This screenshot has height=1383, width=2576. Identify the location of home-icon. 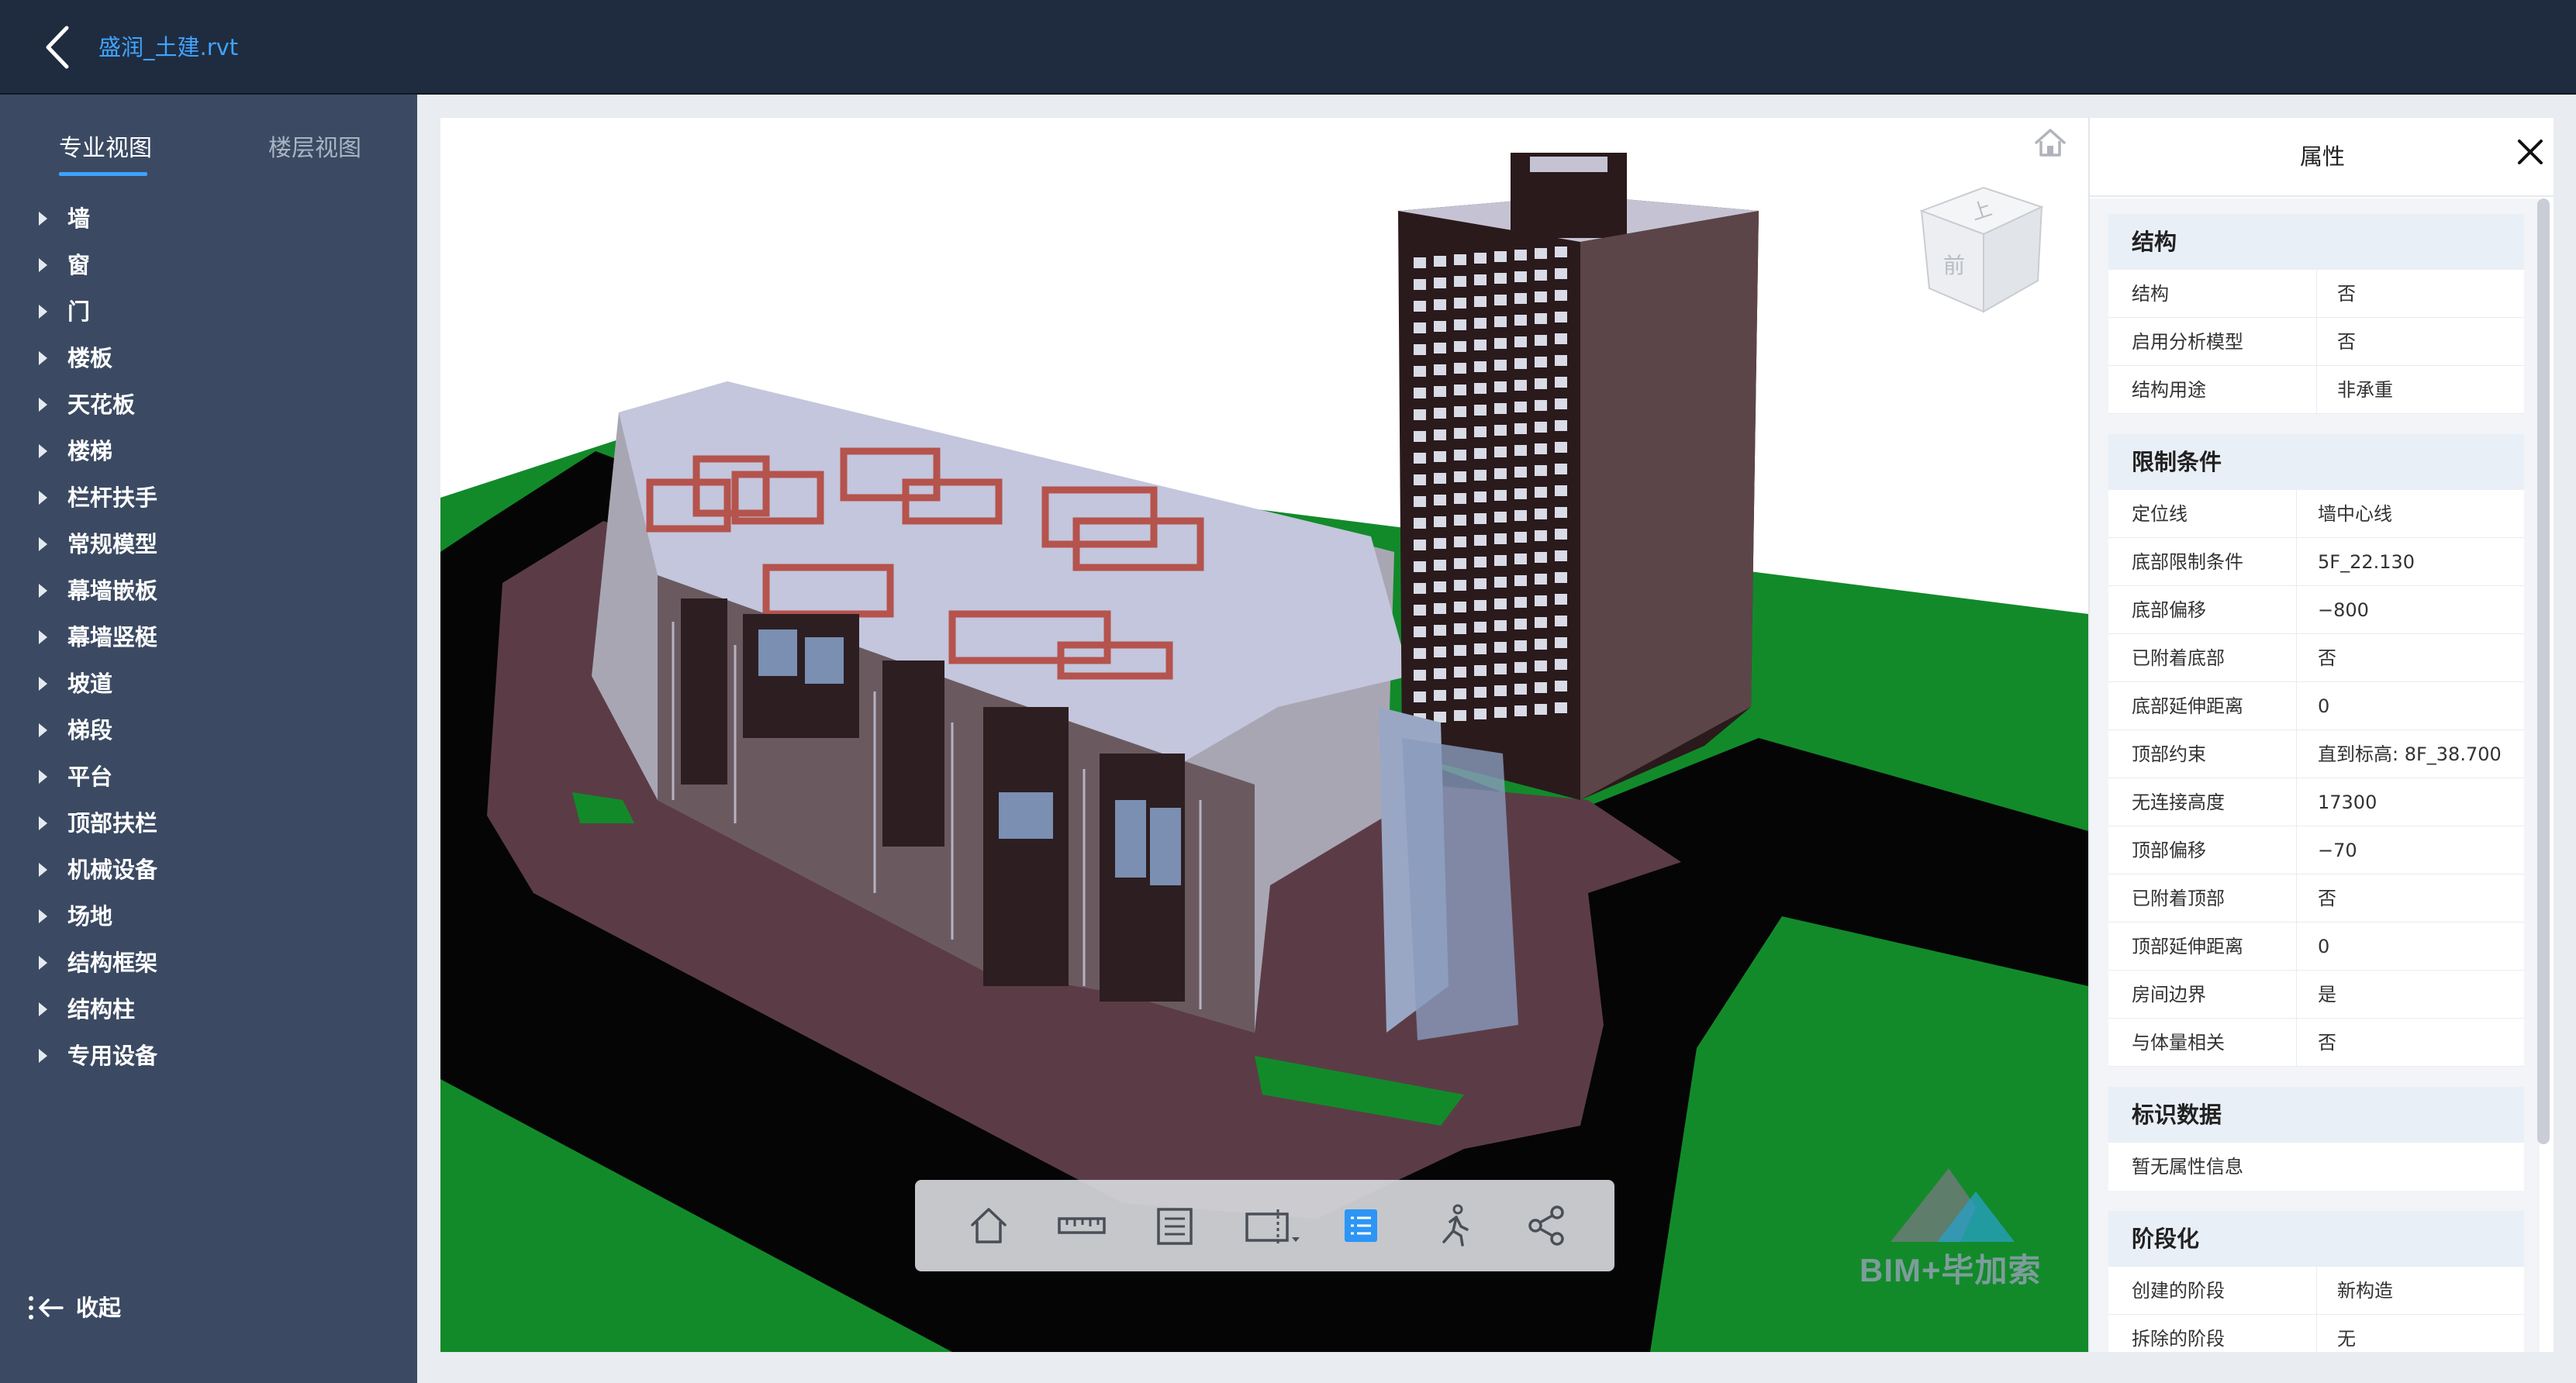
(989, 1225).